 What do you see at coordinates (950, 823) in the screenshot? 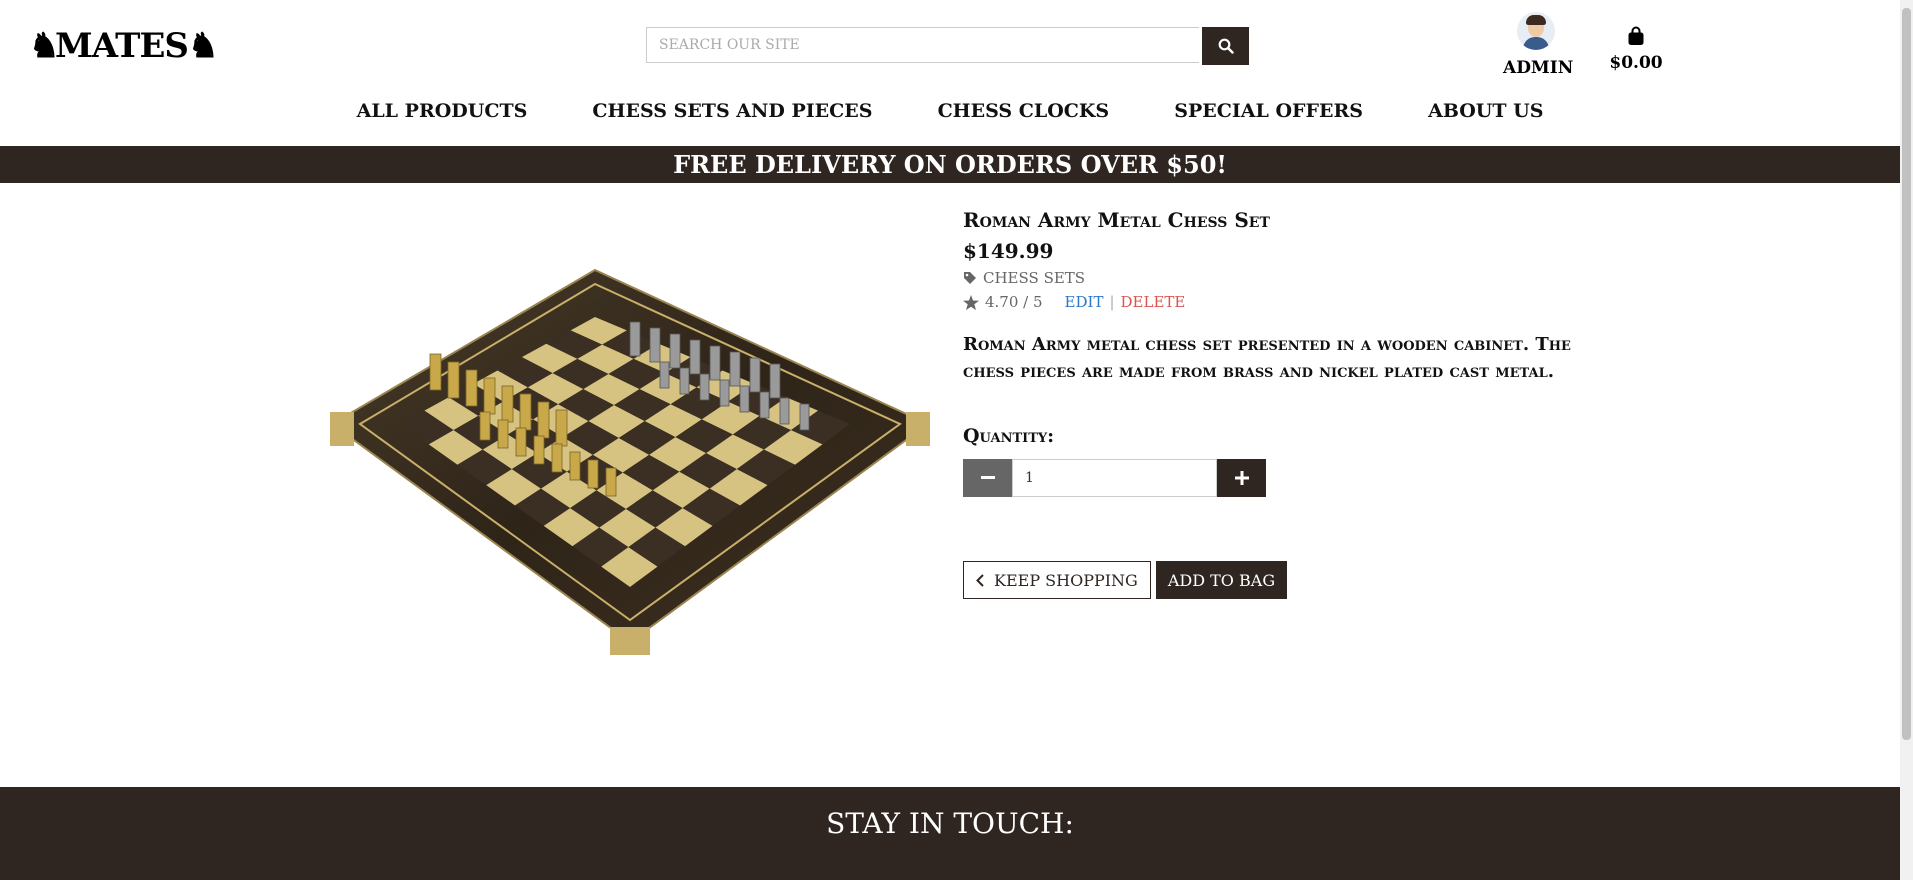
I see `footer-heading: STAY IN TOUCH:` at bounding box center [950, 823].